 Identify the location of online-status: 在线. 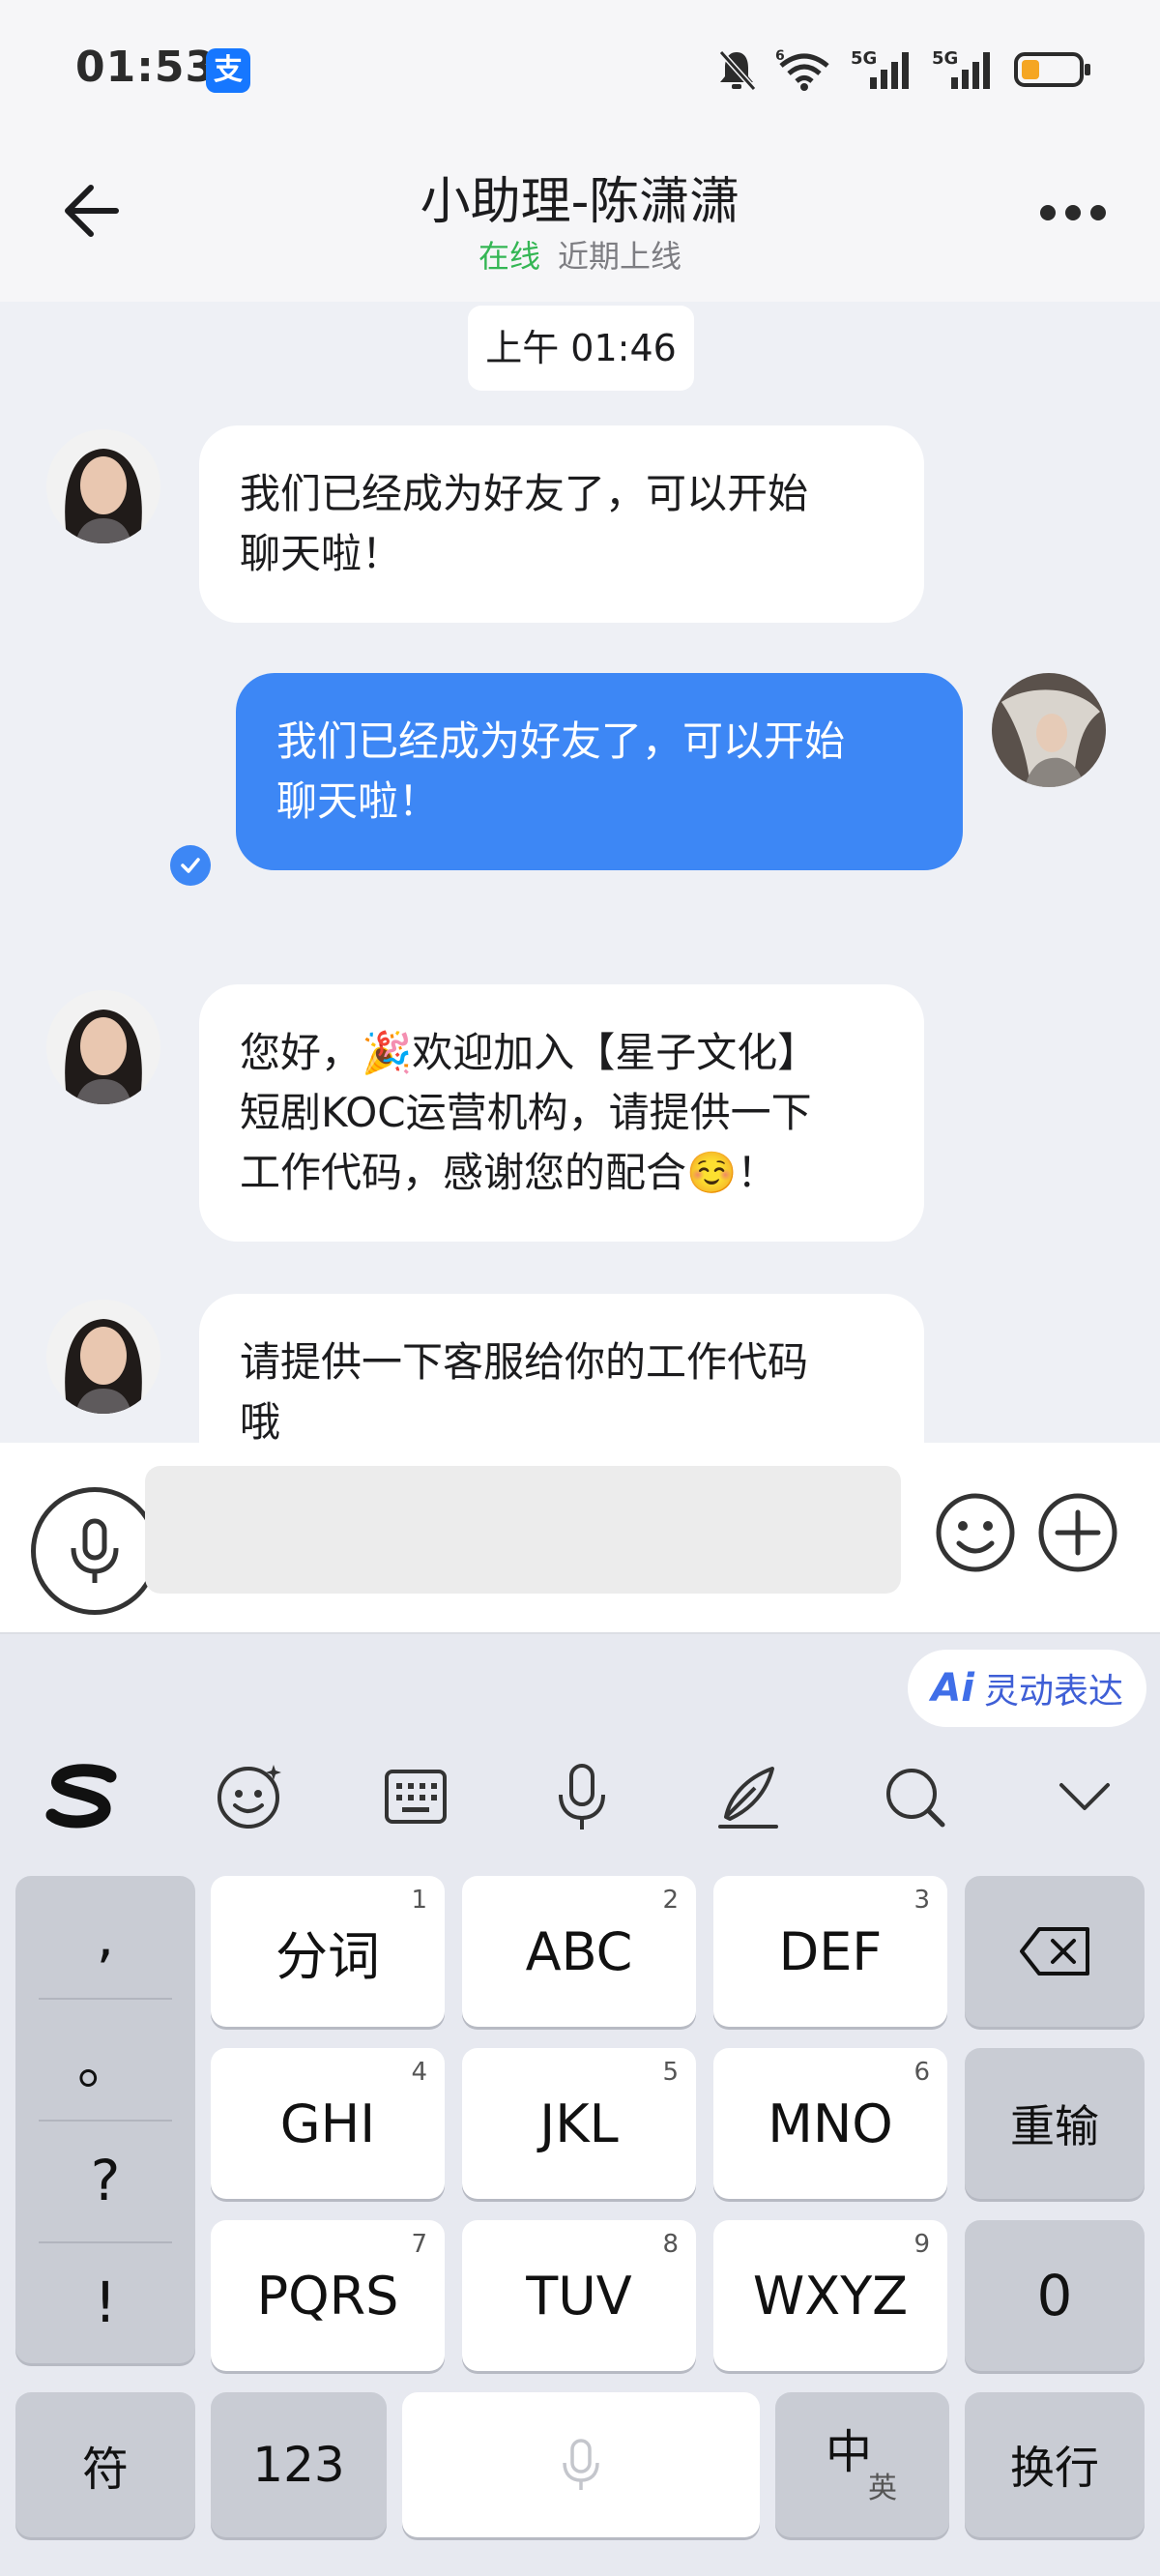
(509, 256).